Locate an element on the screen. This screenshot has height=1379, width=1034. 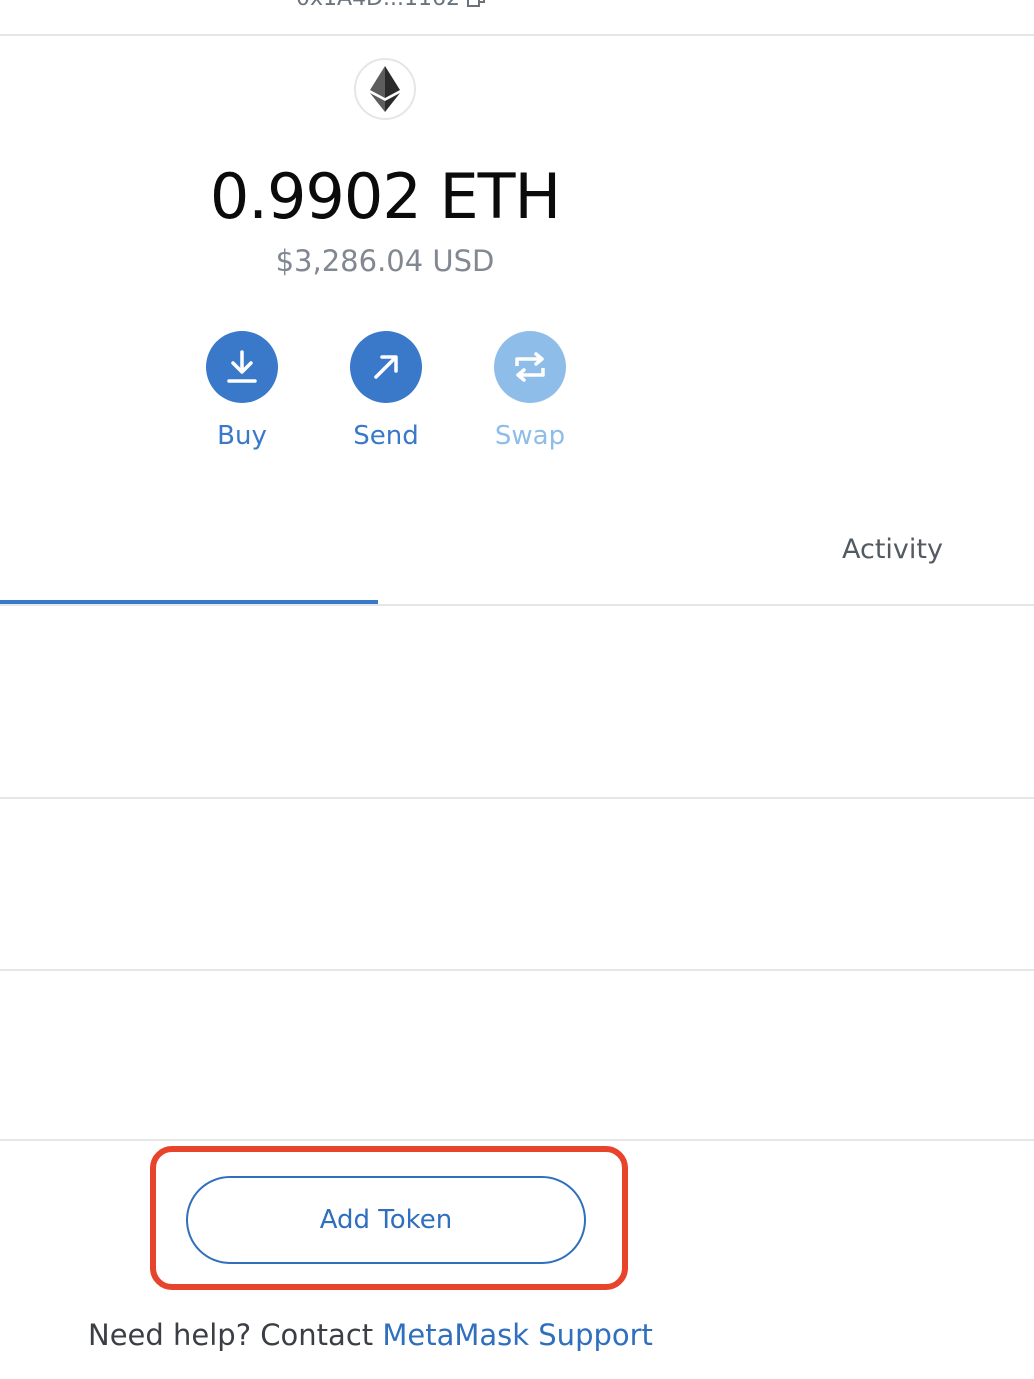
account-address-text: 0x1A4D...1162 is located at coordinates (378, 5).